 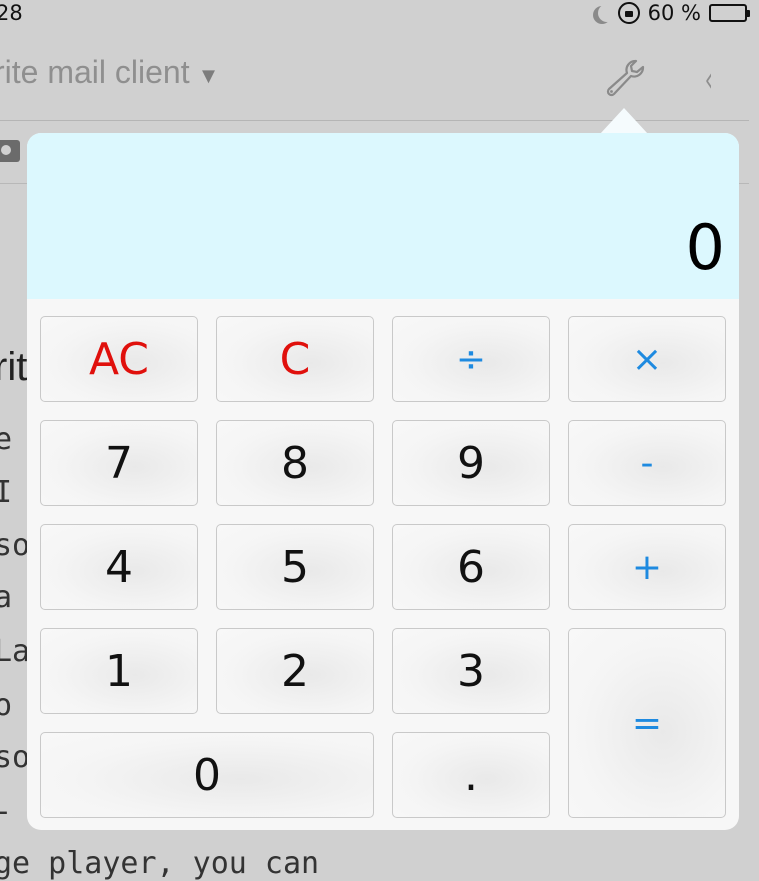 I want to click on divide-button: ÷, so click(x=471, y=359).